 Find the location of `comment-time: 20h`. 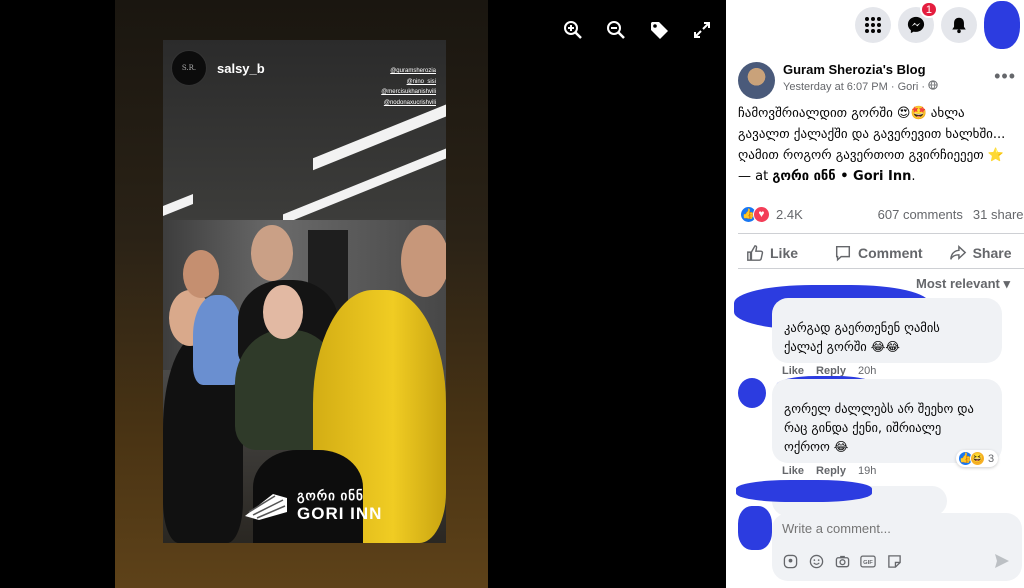

comment-time: 20h is located at coordinates (867, 371).